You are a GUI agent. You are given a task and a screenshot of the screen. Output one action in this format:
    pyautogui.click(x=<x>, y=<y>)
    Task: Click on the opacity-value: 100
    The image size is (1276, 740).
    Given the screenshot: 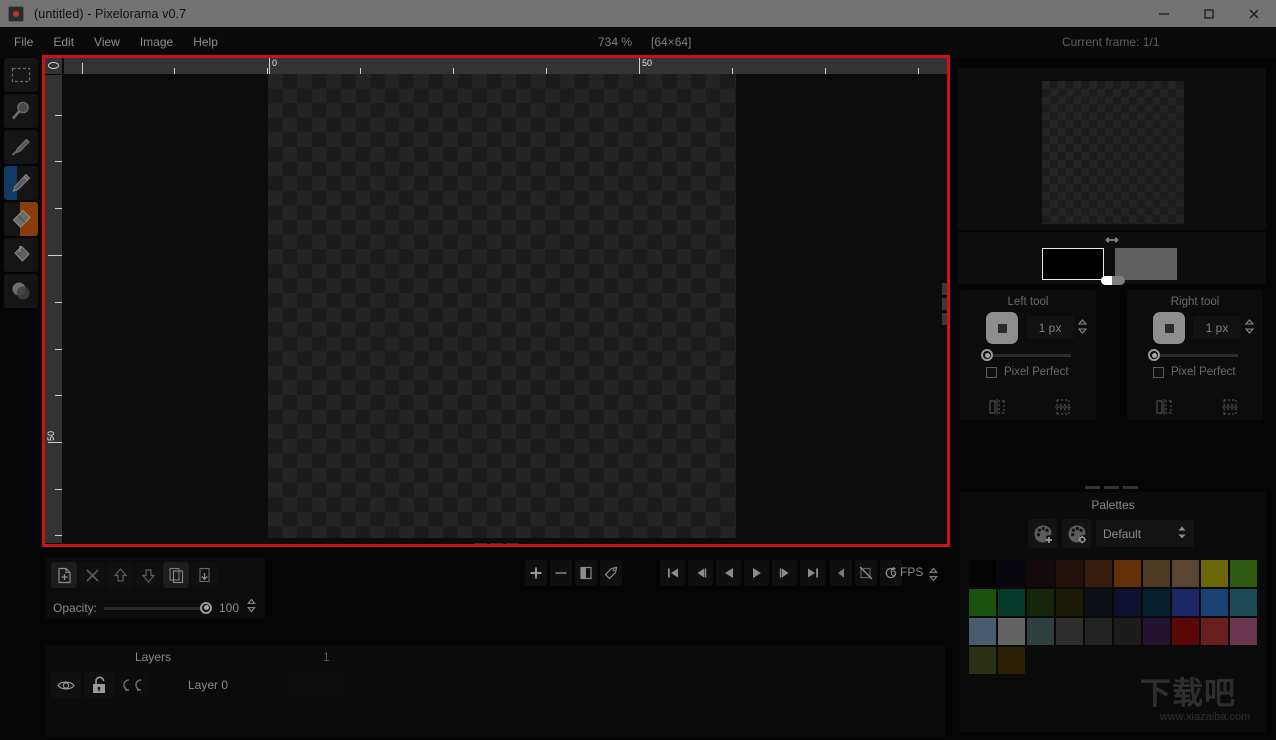 What is the action you would take?
    pyautogui.click(x=226, y=608)
    